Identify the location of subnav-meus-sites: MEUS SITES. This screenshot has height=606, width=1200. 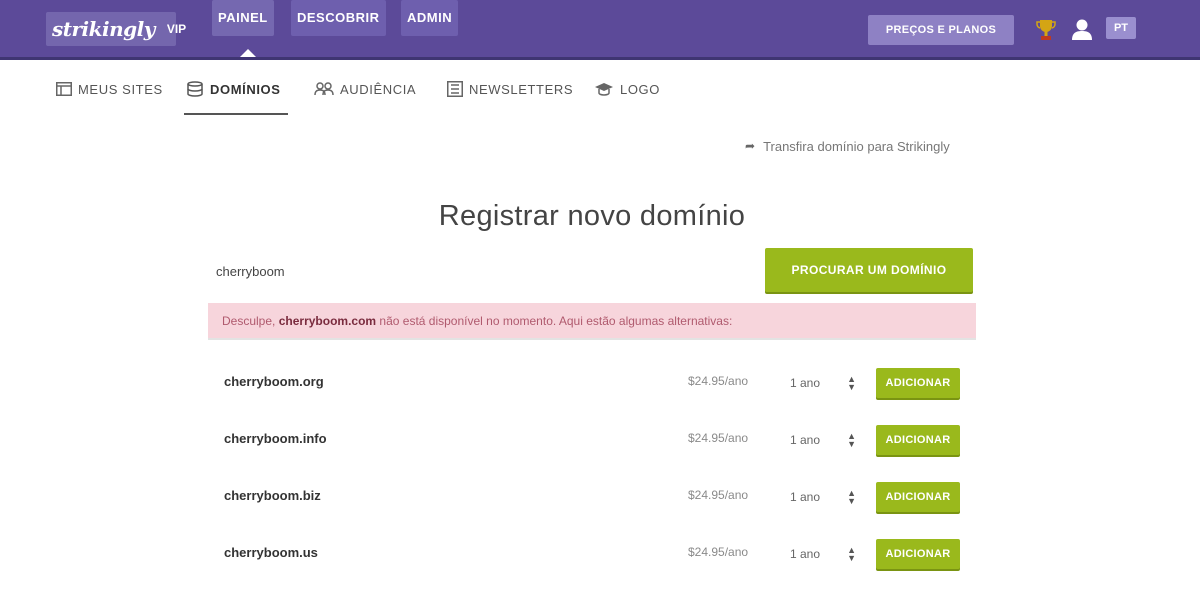
(109, 89).